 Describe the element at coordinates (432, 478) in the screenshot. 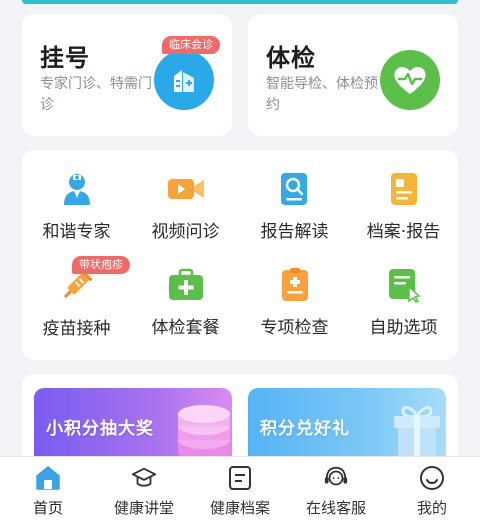

I see `smiley-profile-icon` at that location.